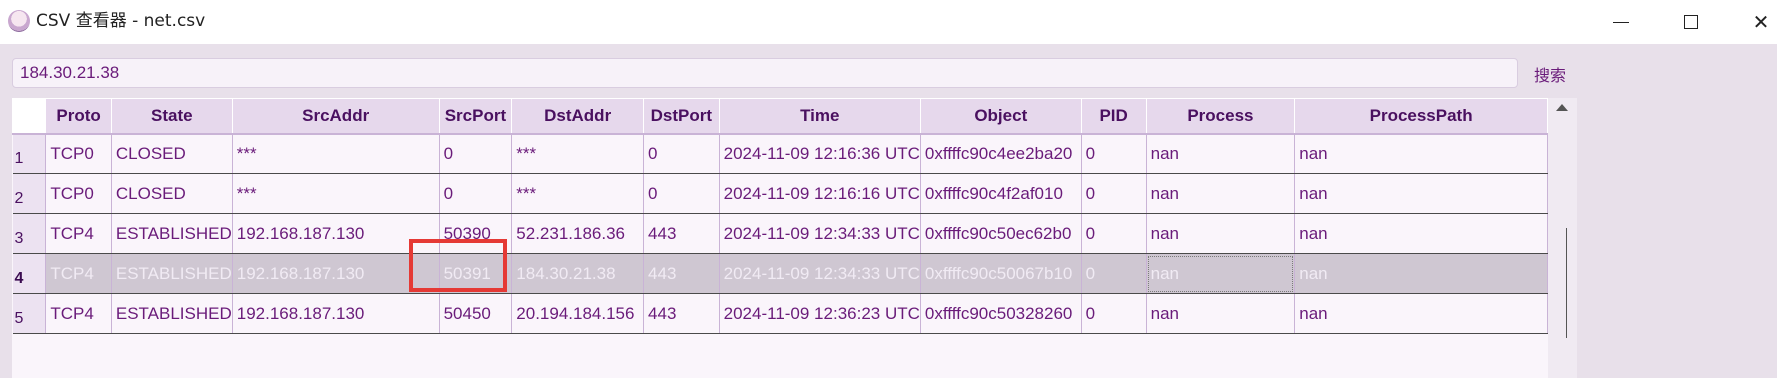 The height and width of the screenshot is (378, 1777). Describe the element at coordinates (1001, 153) in the screenshot. I see `cell-object: 0xffffc90c4ee2ba20` at that location.